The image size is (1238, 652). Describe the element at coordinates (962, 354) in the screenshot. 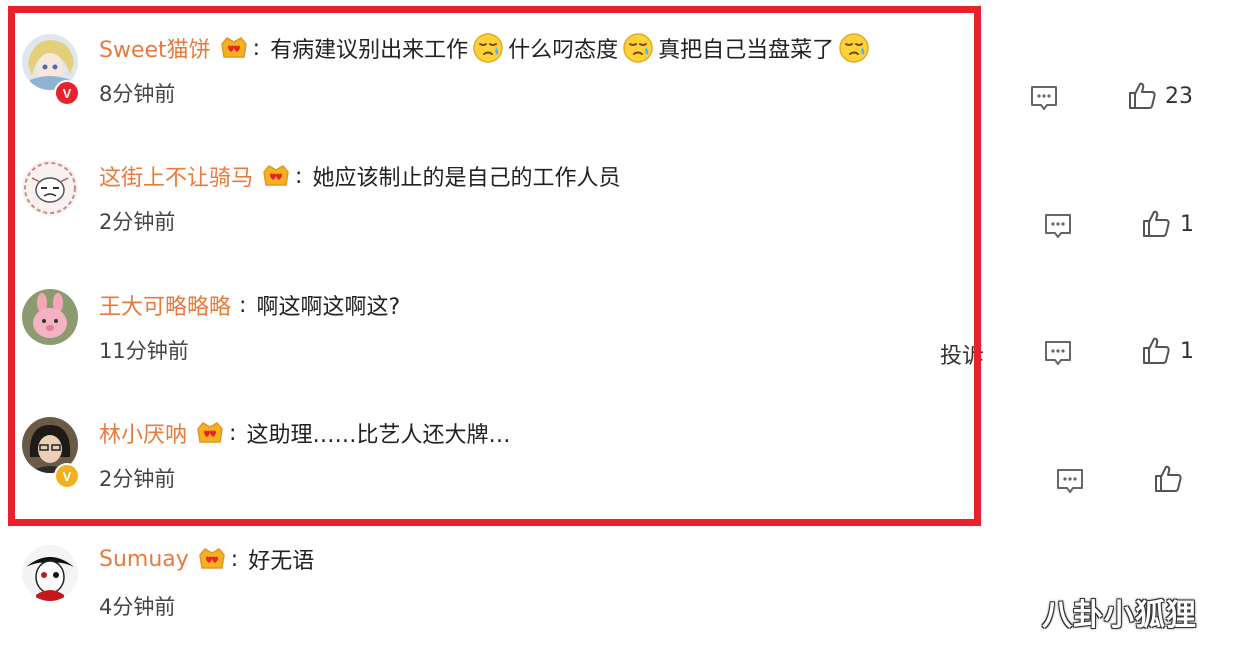

I see `report-button: 投诉` at that location.